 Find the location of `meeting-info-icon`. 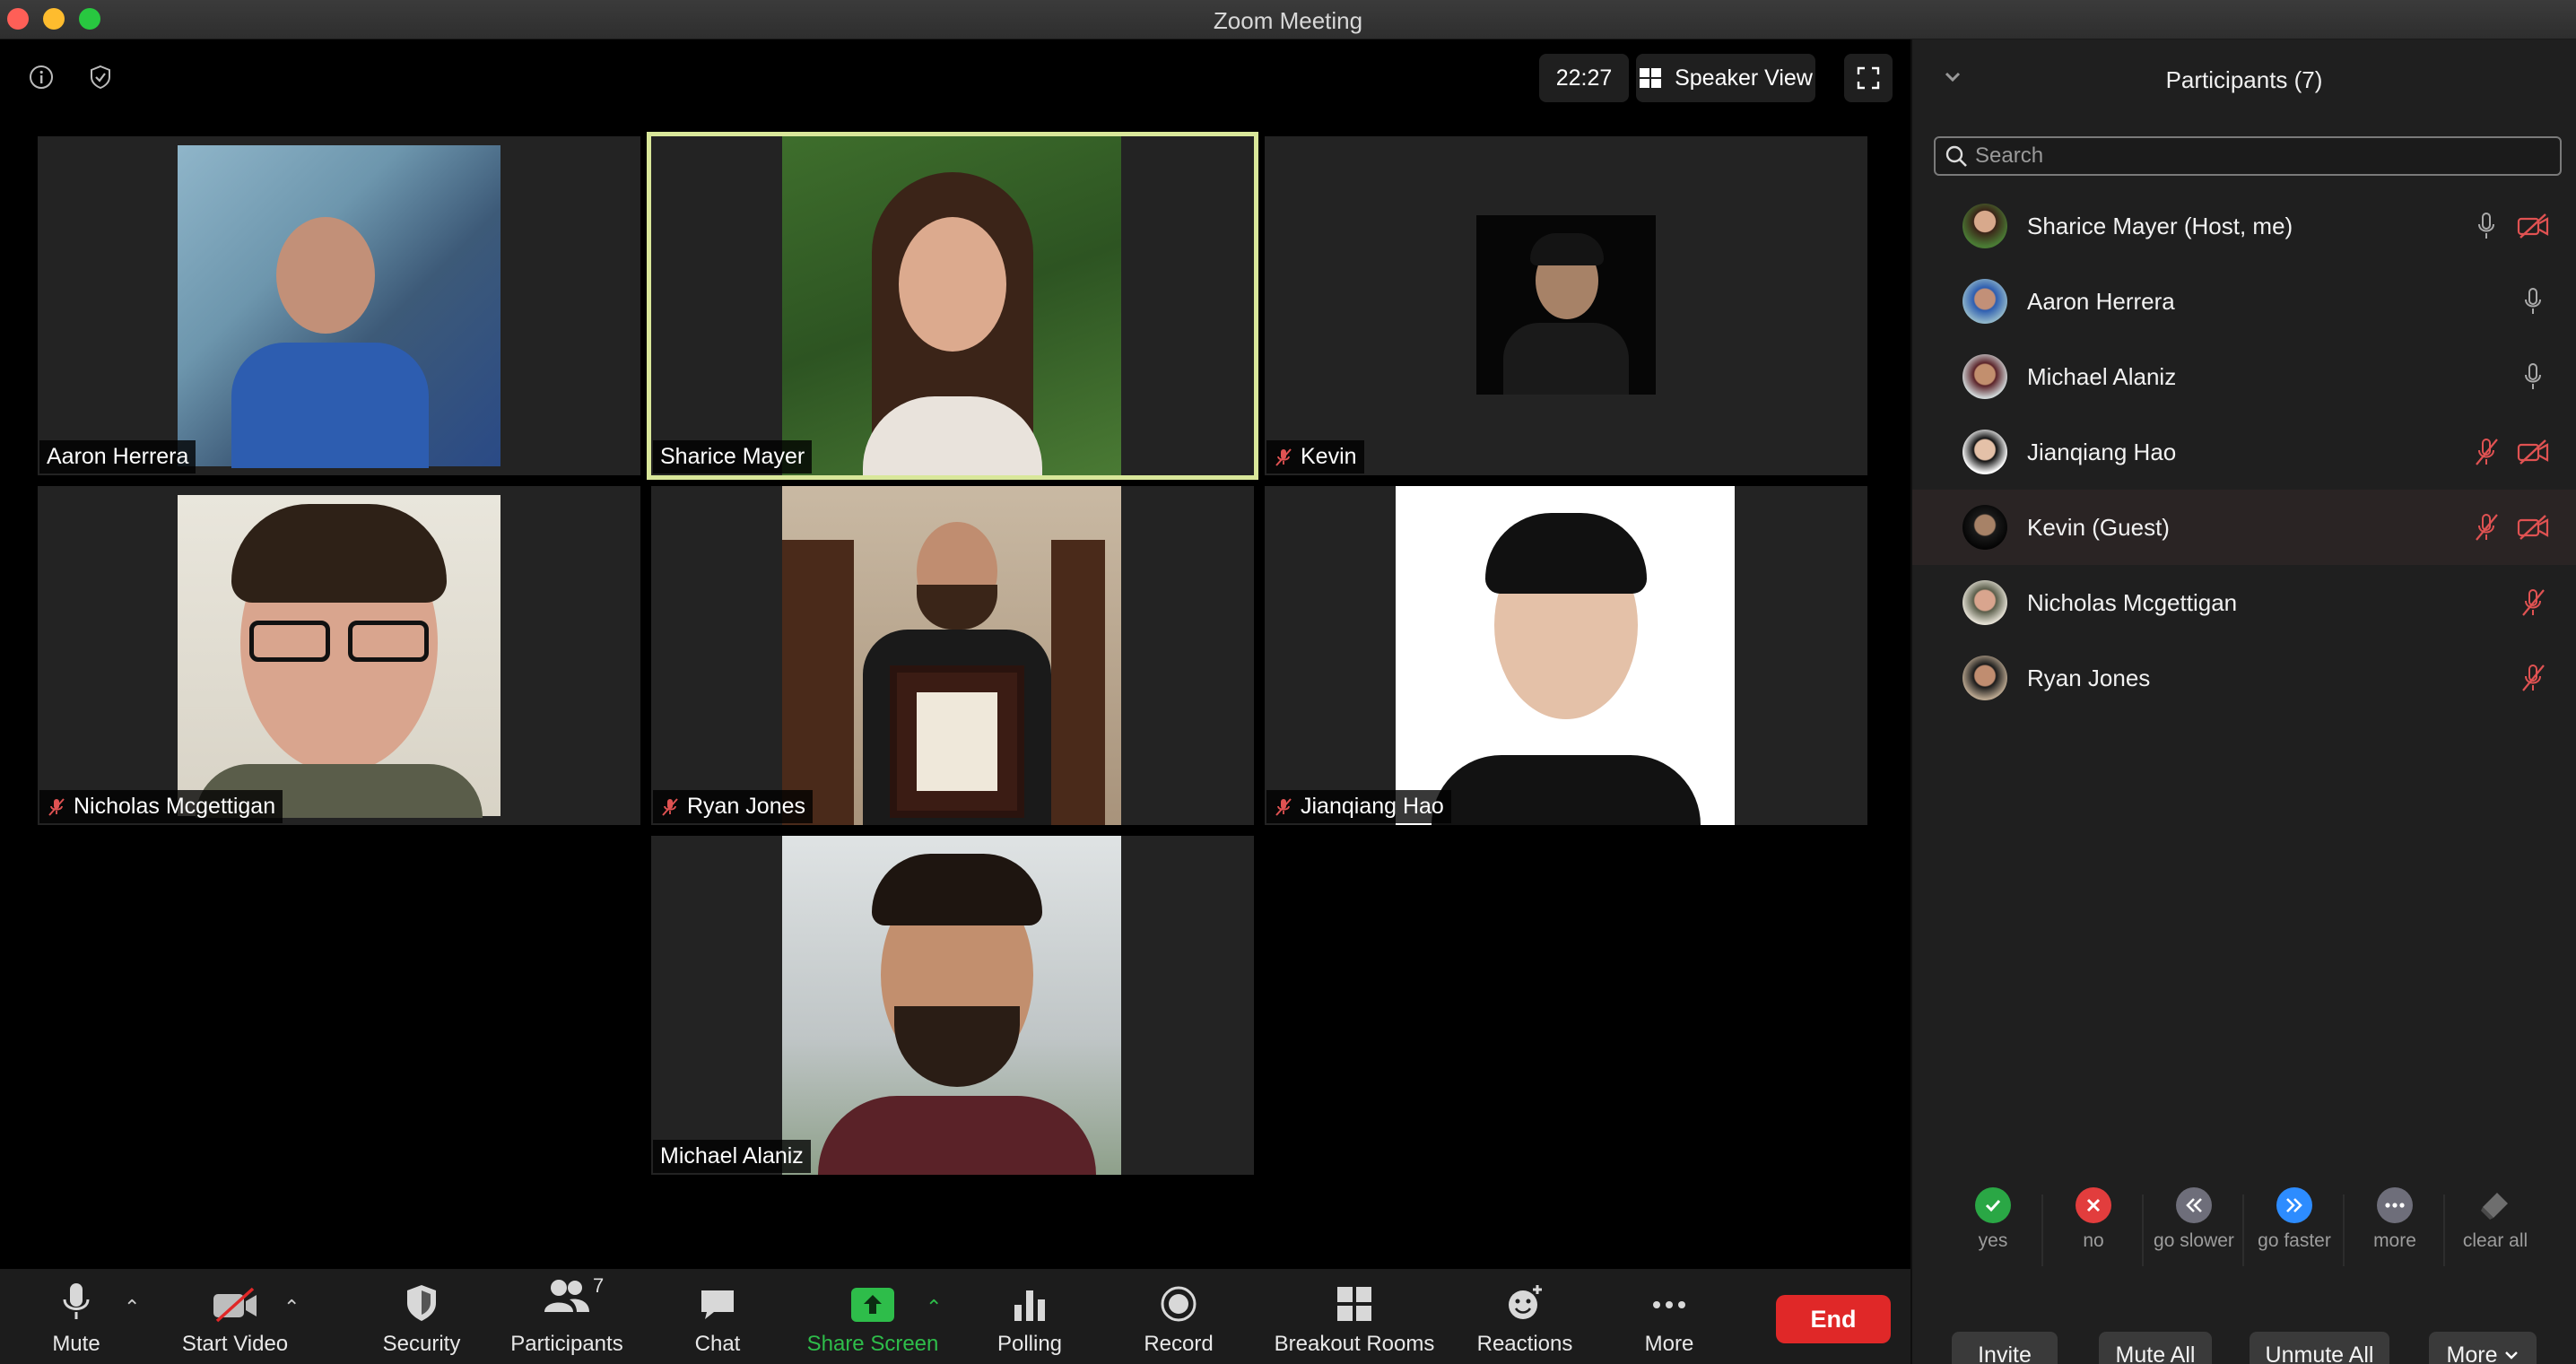

meeting-info-icon is located at coordinates (41, 77).